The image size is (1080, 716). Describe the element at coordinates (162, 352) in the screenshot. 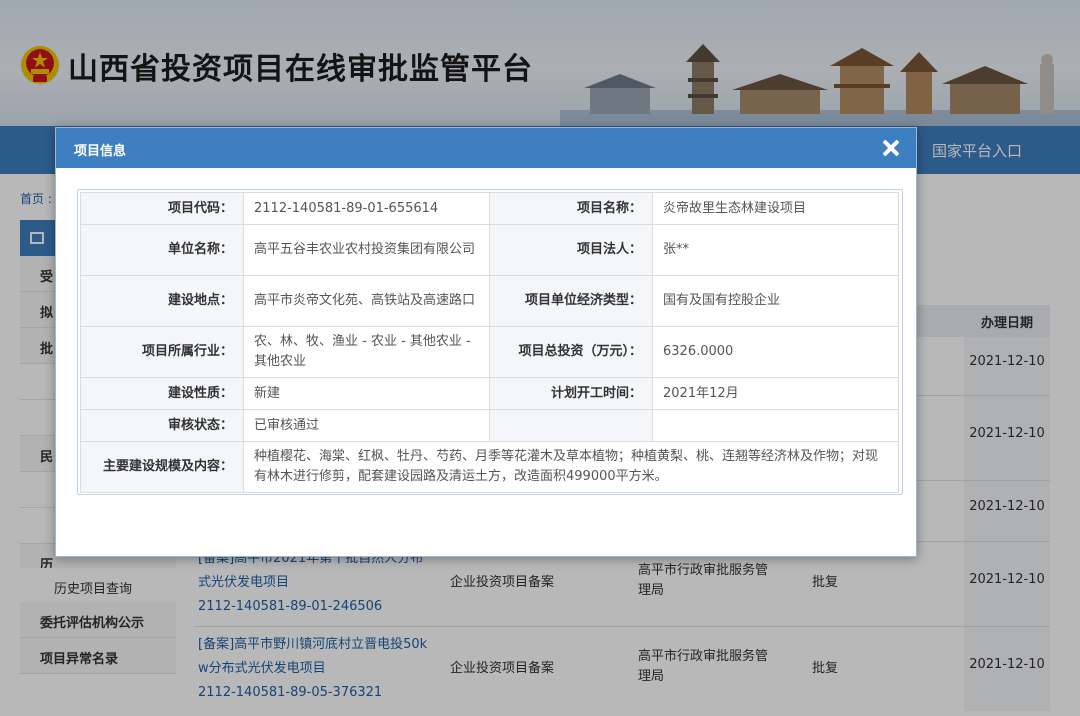

I see `field-label: 项目所属行业：` at that location.